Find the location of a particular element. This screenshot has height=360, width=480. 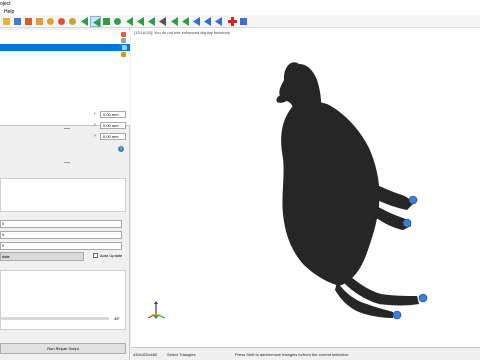

circle-select-icon is located at coordinates (117, 21).